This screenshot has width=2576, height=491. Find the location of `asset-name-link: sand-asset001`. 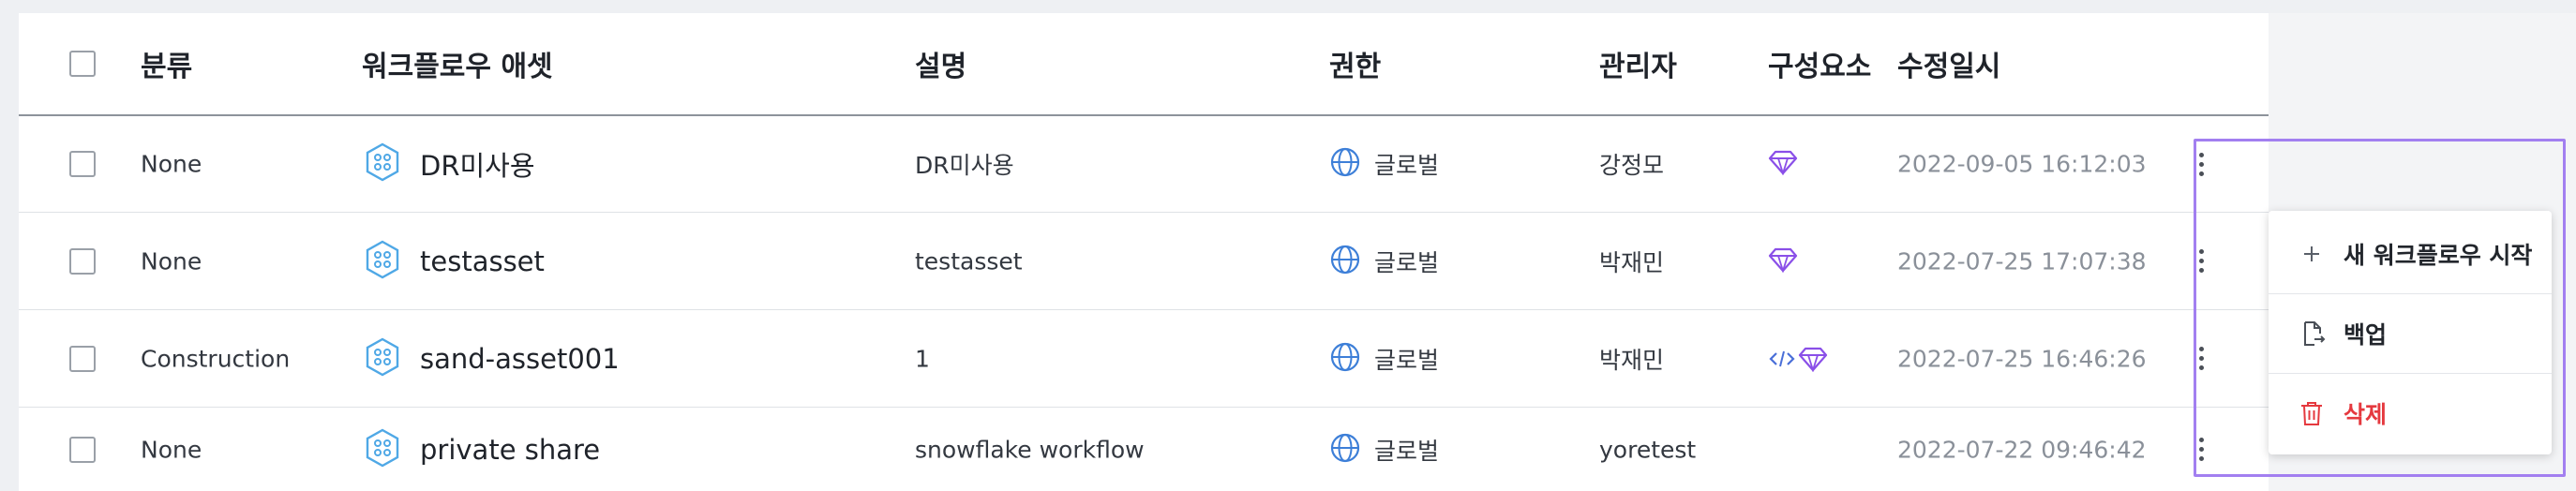

asset-name-link: sand-asset001 is located at coordinates (520, 359).